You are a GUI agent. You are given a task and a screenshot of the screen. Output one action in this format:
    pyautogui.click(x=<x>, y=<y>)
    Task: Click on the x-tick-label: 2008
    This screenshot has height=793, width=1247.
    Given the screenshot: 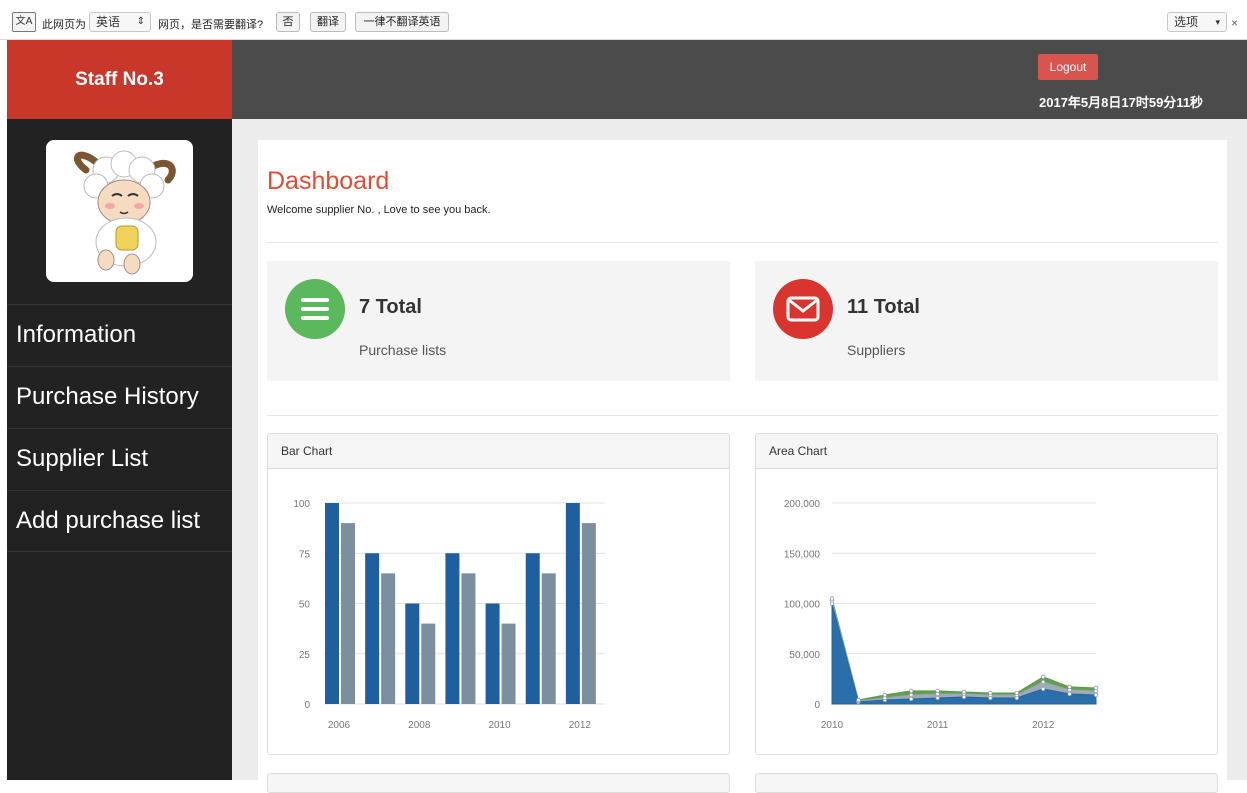 What is the action you would take?
    pyautogui.click(x=419, y=725)
    